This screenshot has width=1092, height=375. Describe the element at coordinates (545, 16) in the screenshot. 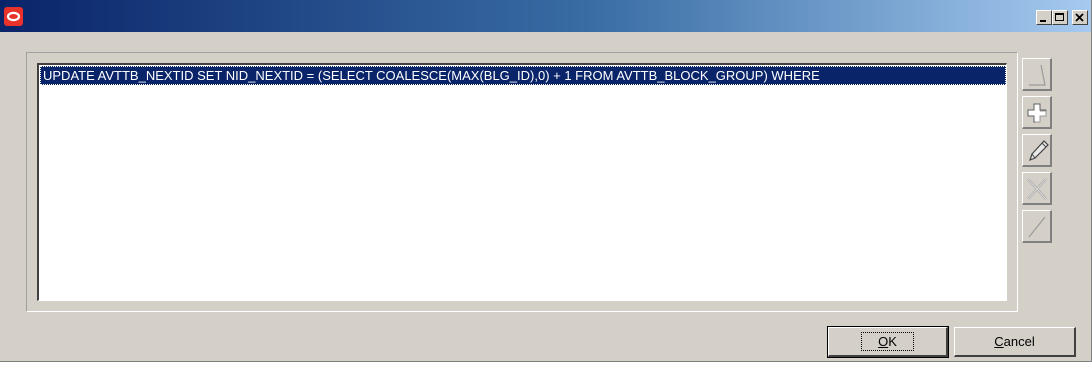

I see `title-bar` at that location.